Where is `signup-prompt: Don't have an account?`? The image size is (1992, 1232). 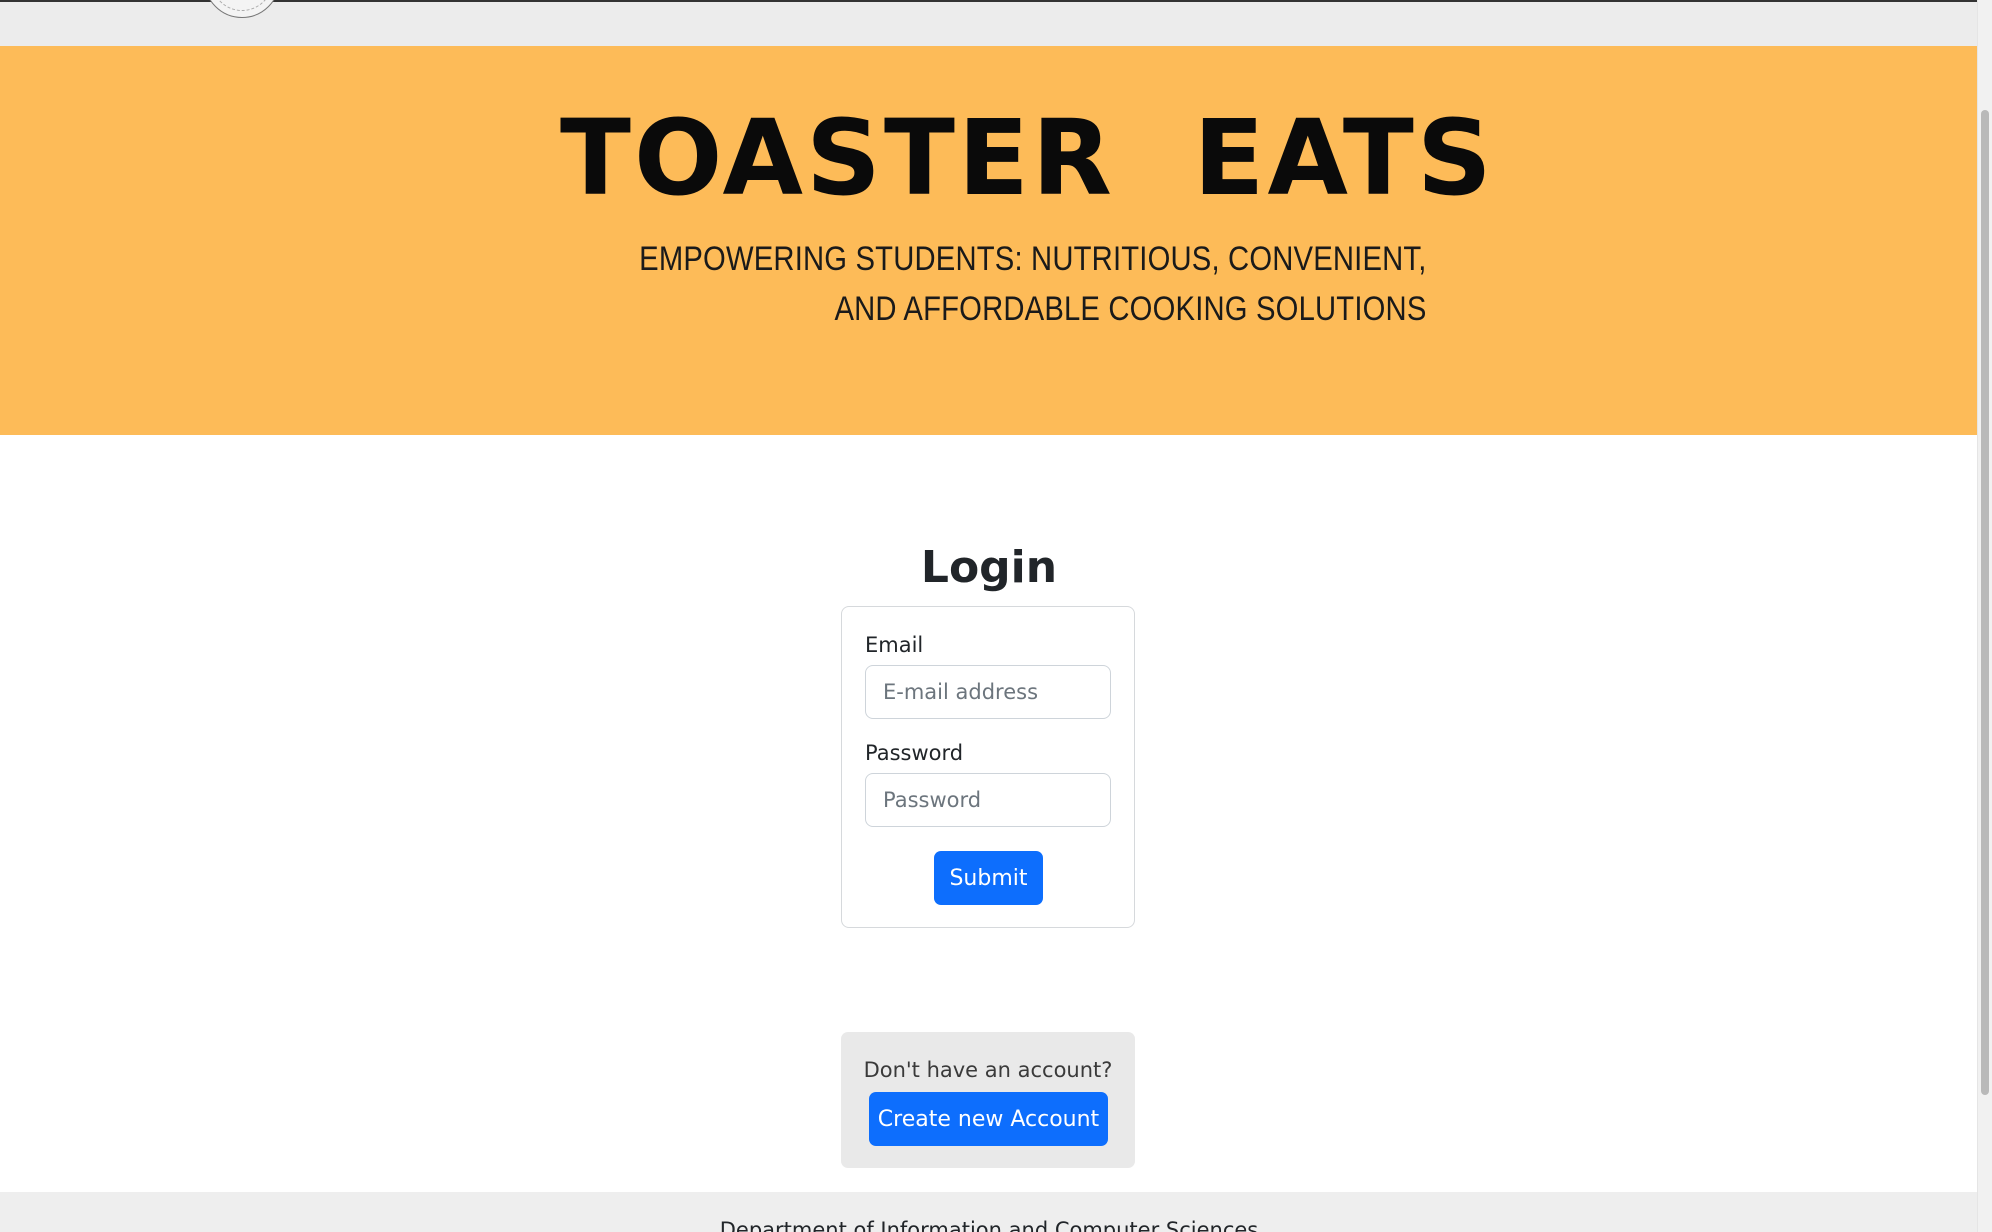 signup-prompt: Don't have an account? is located at coordinates (988, 1070).